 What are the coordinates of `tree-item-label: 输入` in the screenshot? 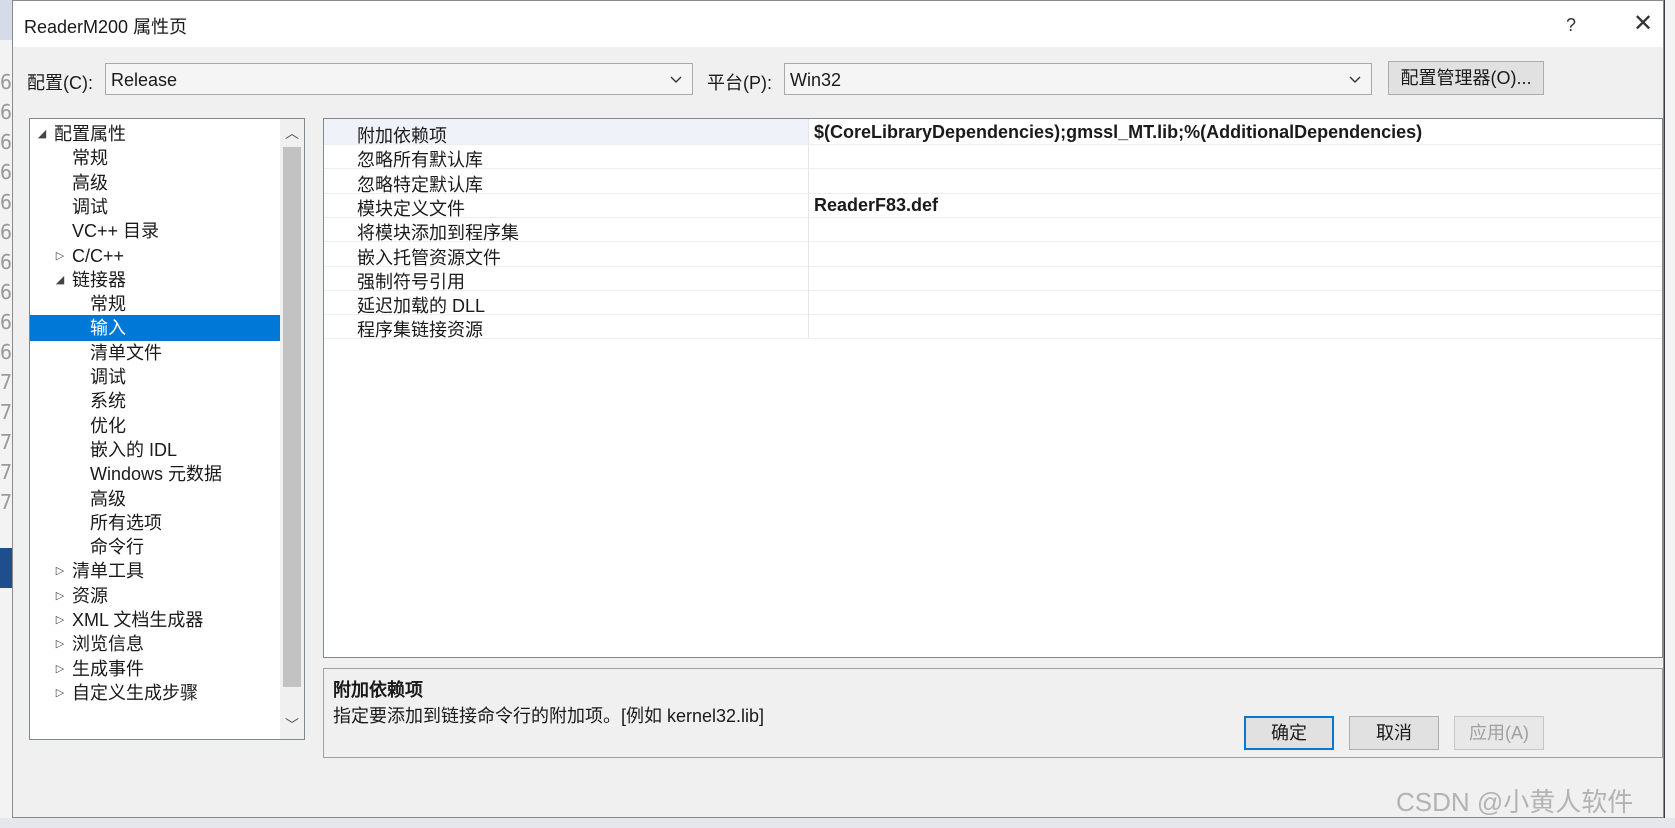 It's located at (108, 328).